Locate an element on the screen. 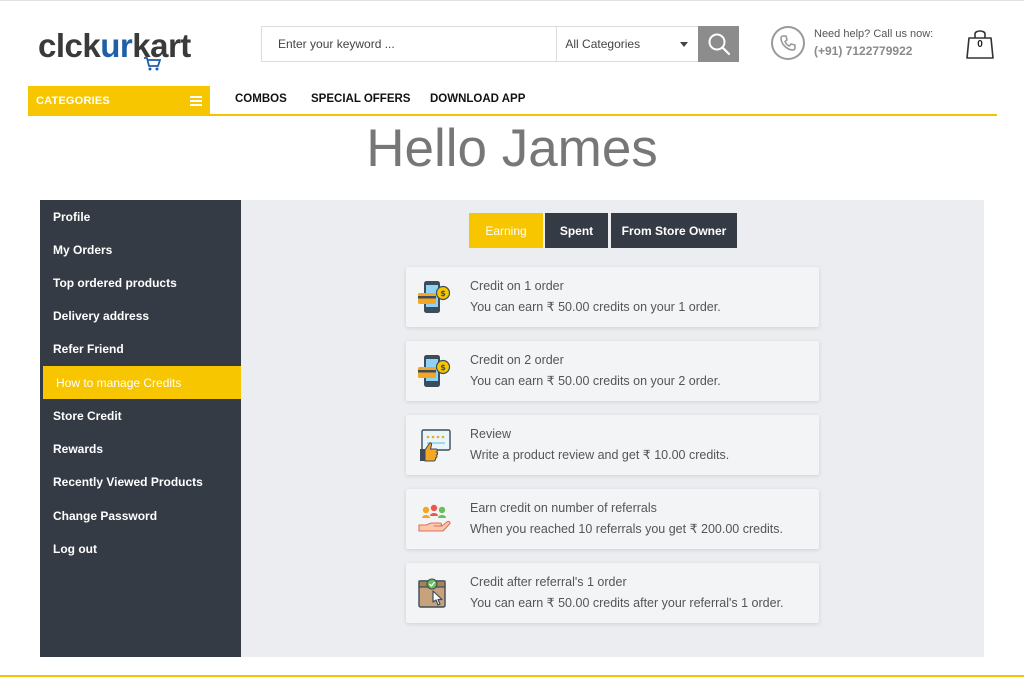 The width and height of the screenshot is (1024, 677). card-title: Earn credit on number of referrals is located at coordinates (563, 508).